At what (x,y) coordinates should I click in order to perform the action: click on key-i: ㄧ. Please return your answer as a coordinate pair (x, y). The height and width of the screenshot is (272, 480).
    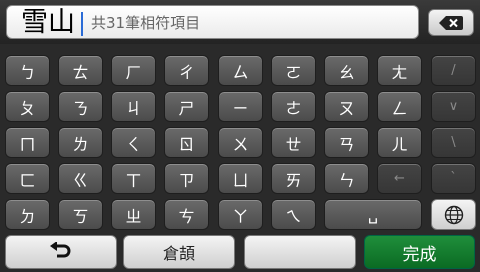
    Looking at the image, I should click on (240, 106).